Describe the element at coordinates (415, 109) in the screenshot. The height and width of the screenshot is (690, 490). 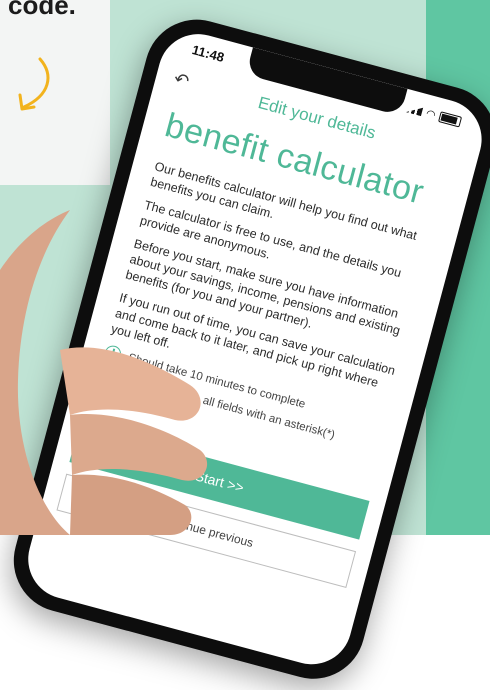
I see `signal-icon` at that location.